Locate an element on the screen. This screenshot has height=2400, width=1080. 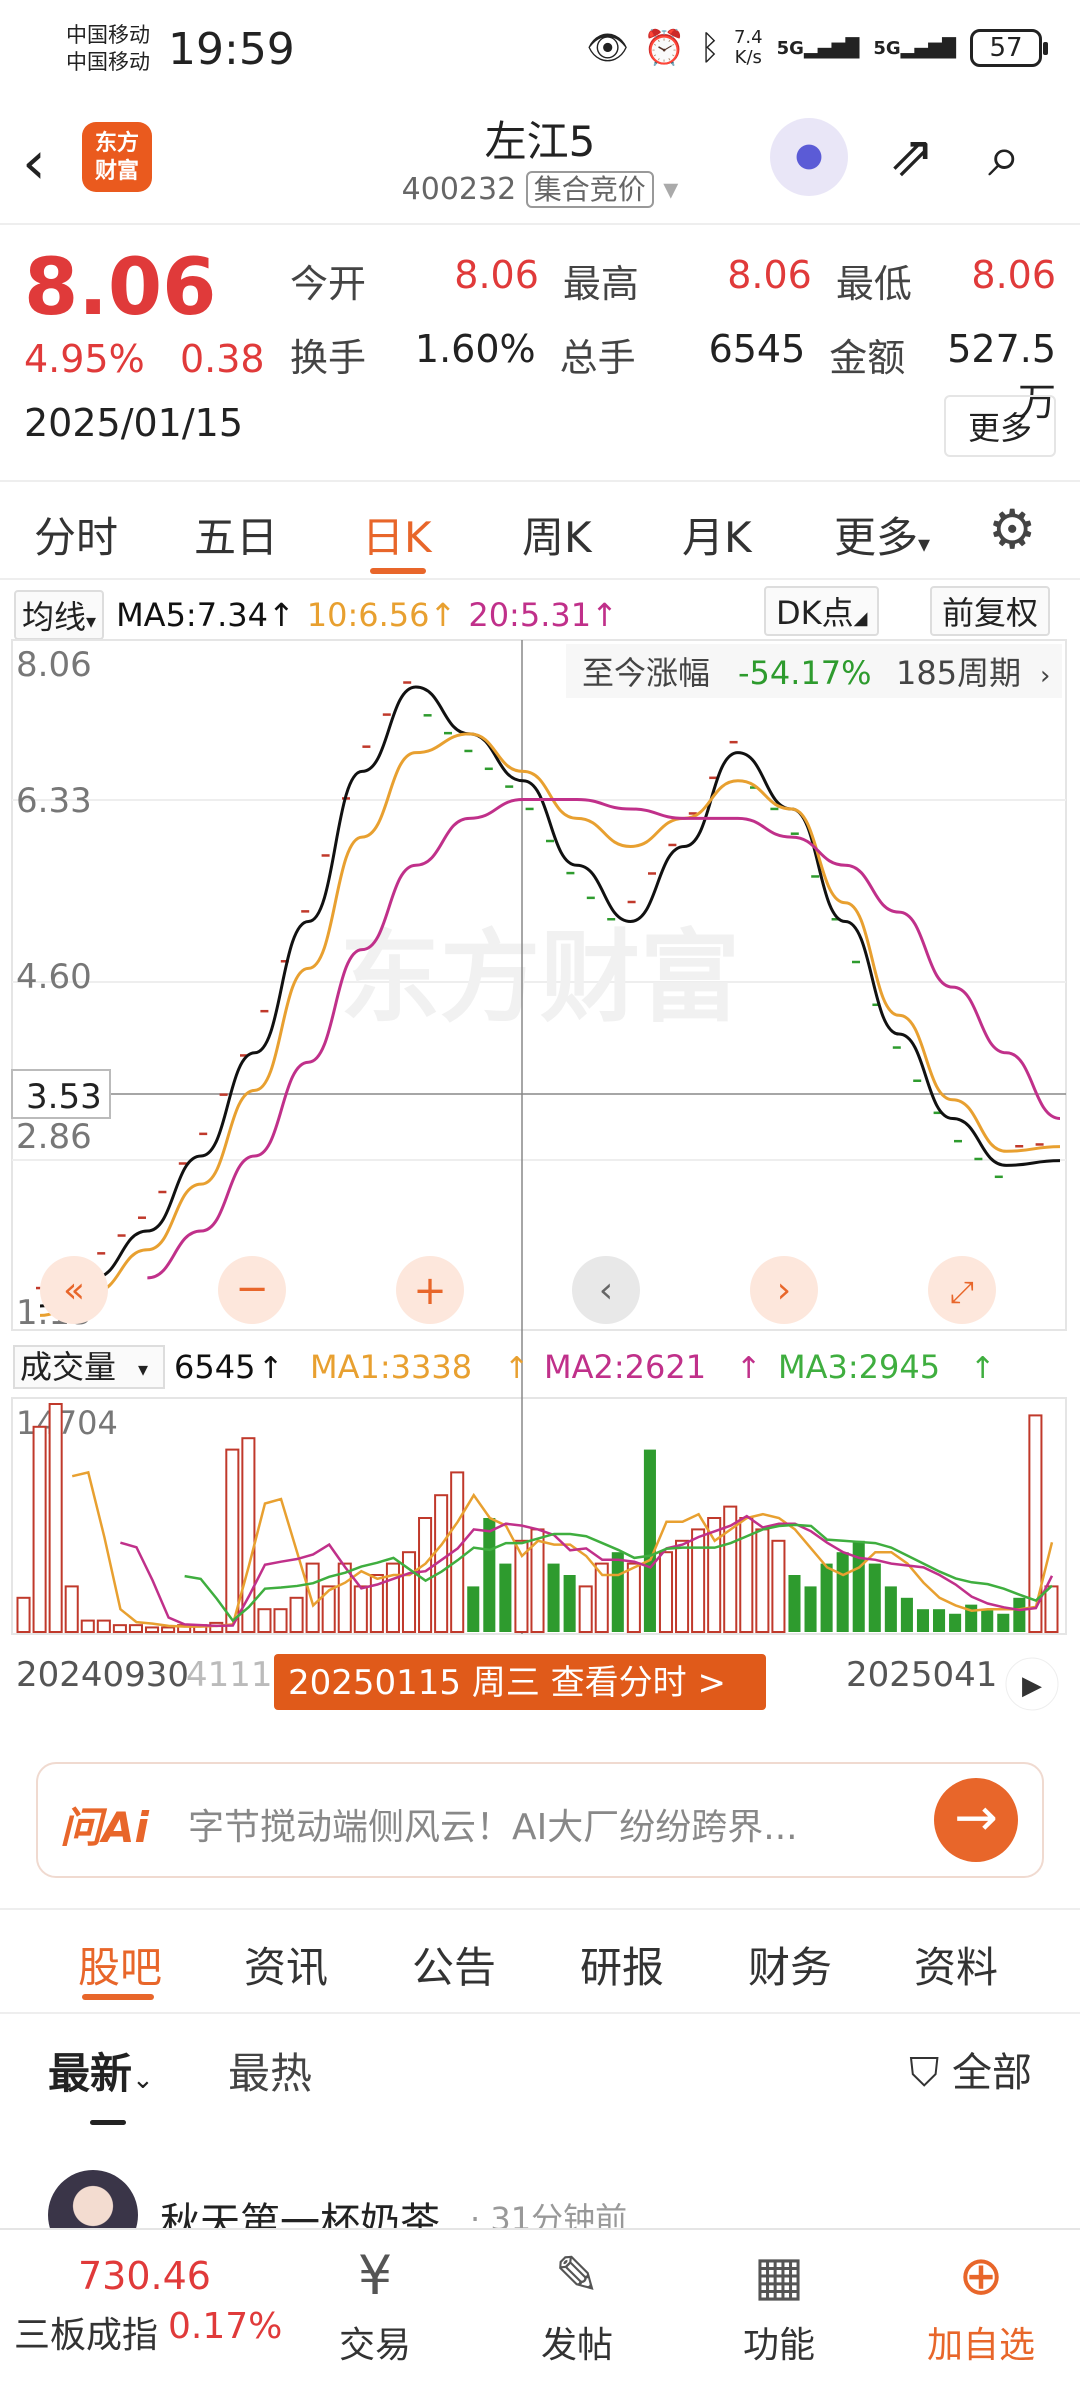
nav-trade: ¥ 交易 is located at coordinates (375, 2306).